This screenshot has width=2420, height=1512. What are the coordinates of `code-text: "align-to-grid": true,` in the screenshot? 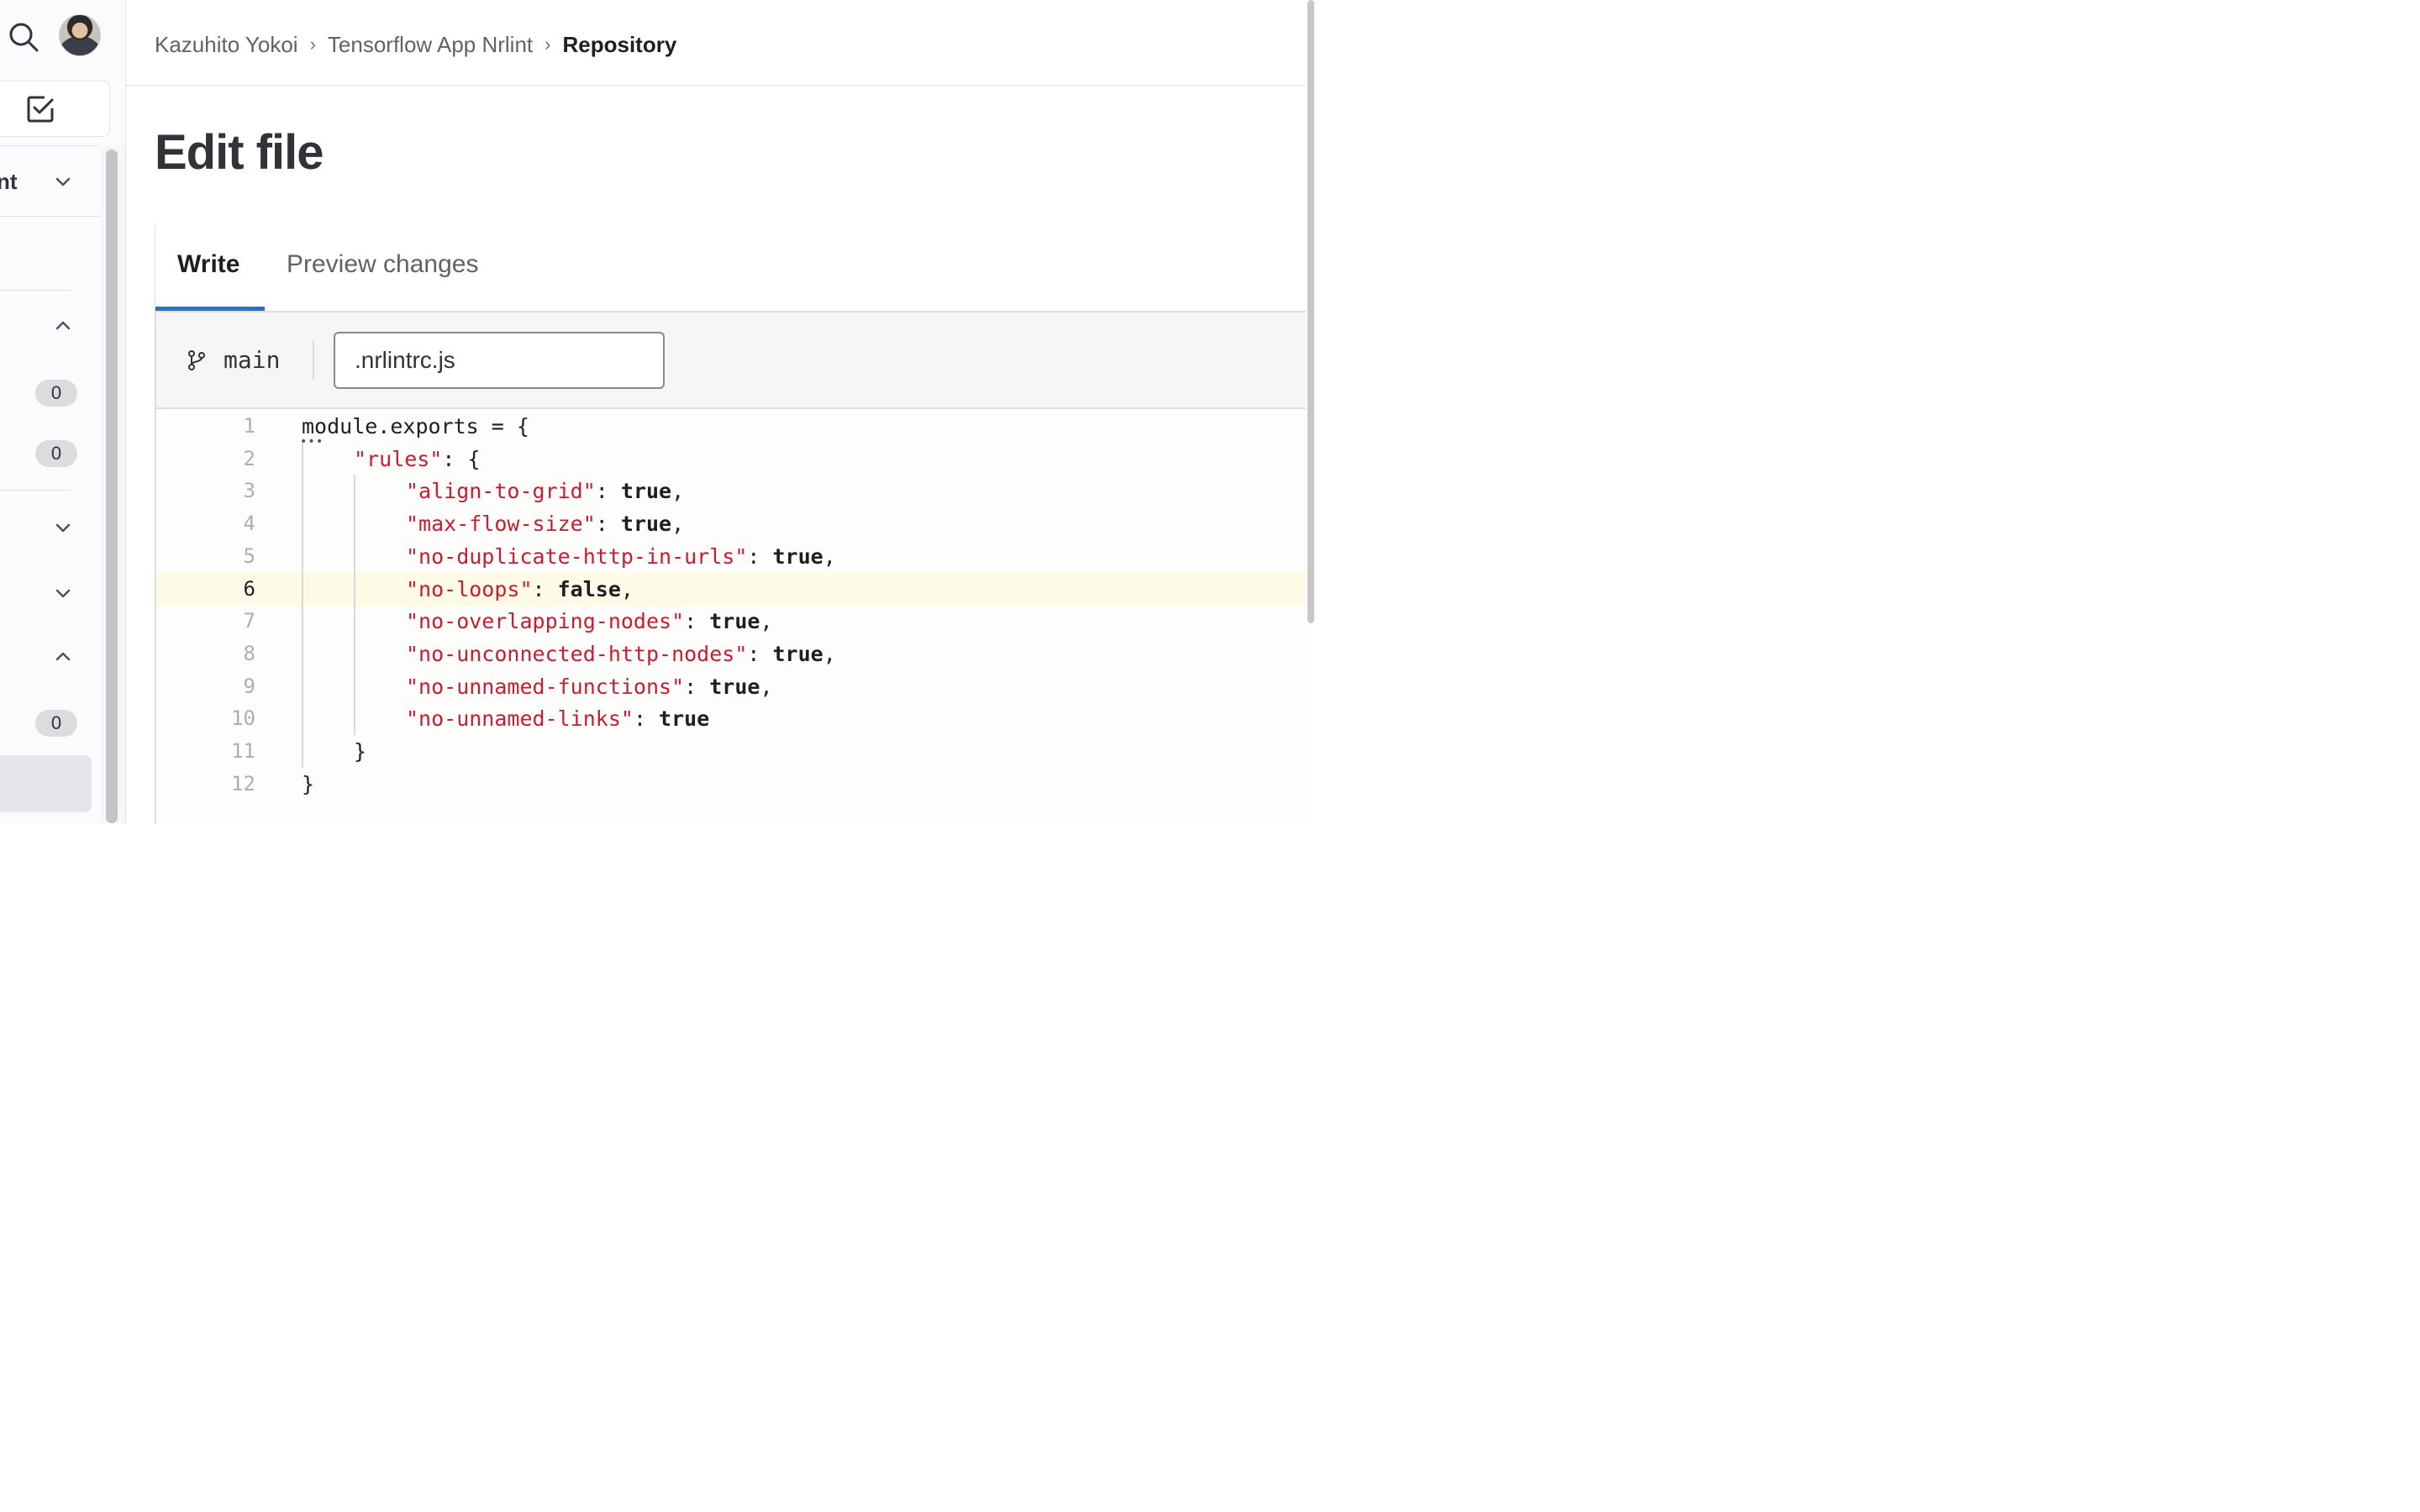 It's located at (545, 491).